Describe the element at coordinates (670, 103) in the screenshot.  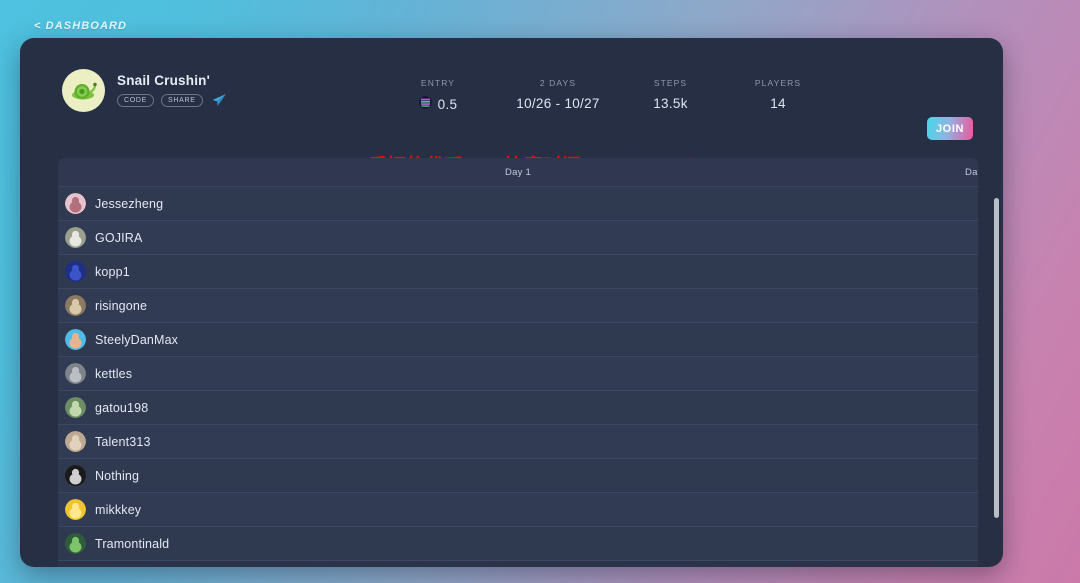
I see `stat-value: 13.5k` at that location.